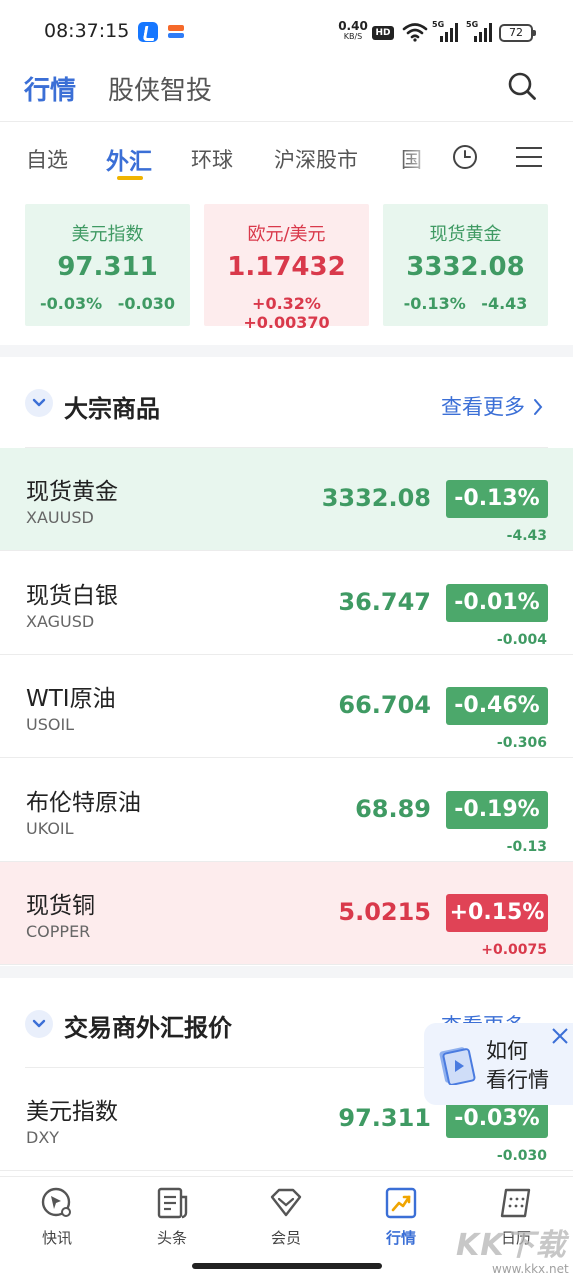 Image resolution: width=573 pixels, height=1280 pixels. I want to click on card-name: 美元指数, so click(107, 234).